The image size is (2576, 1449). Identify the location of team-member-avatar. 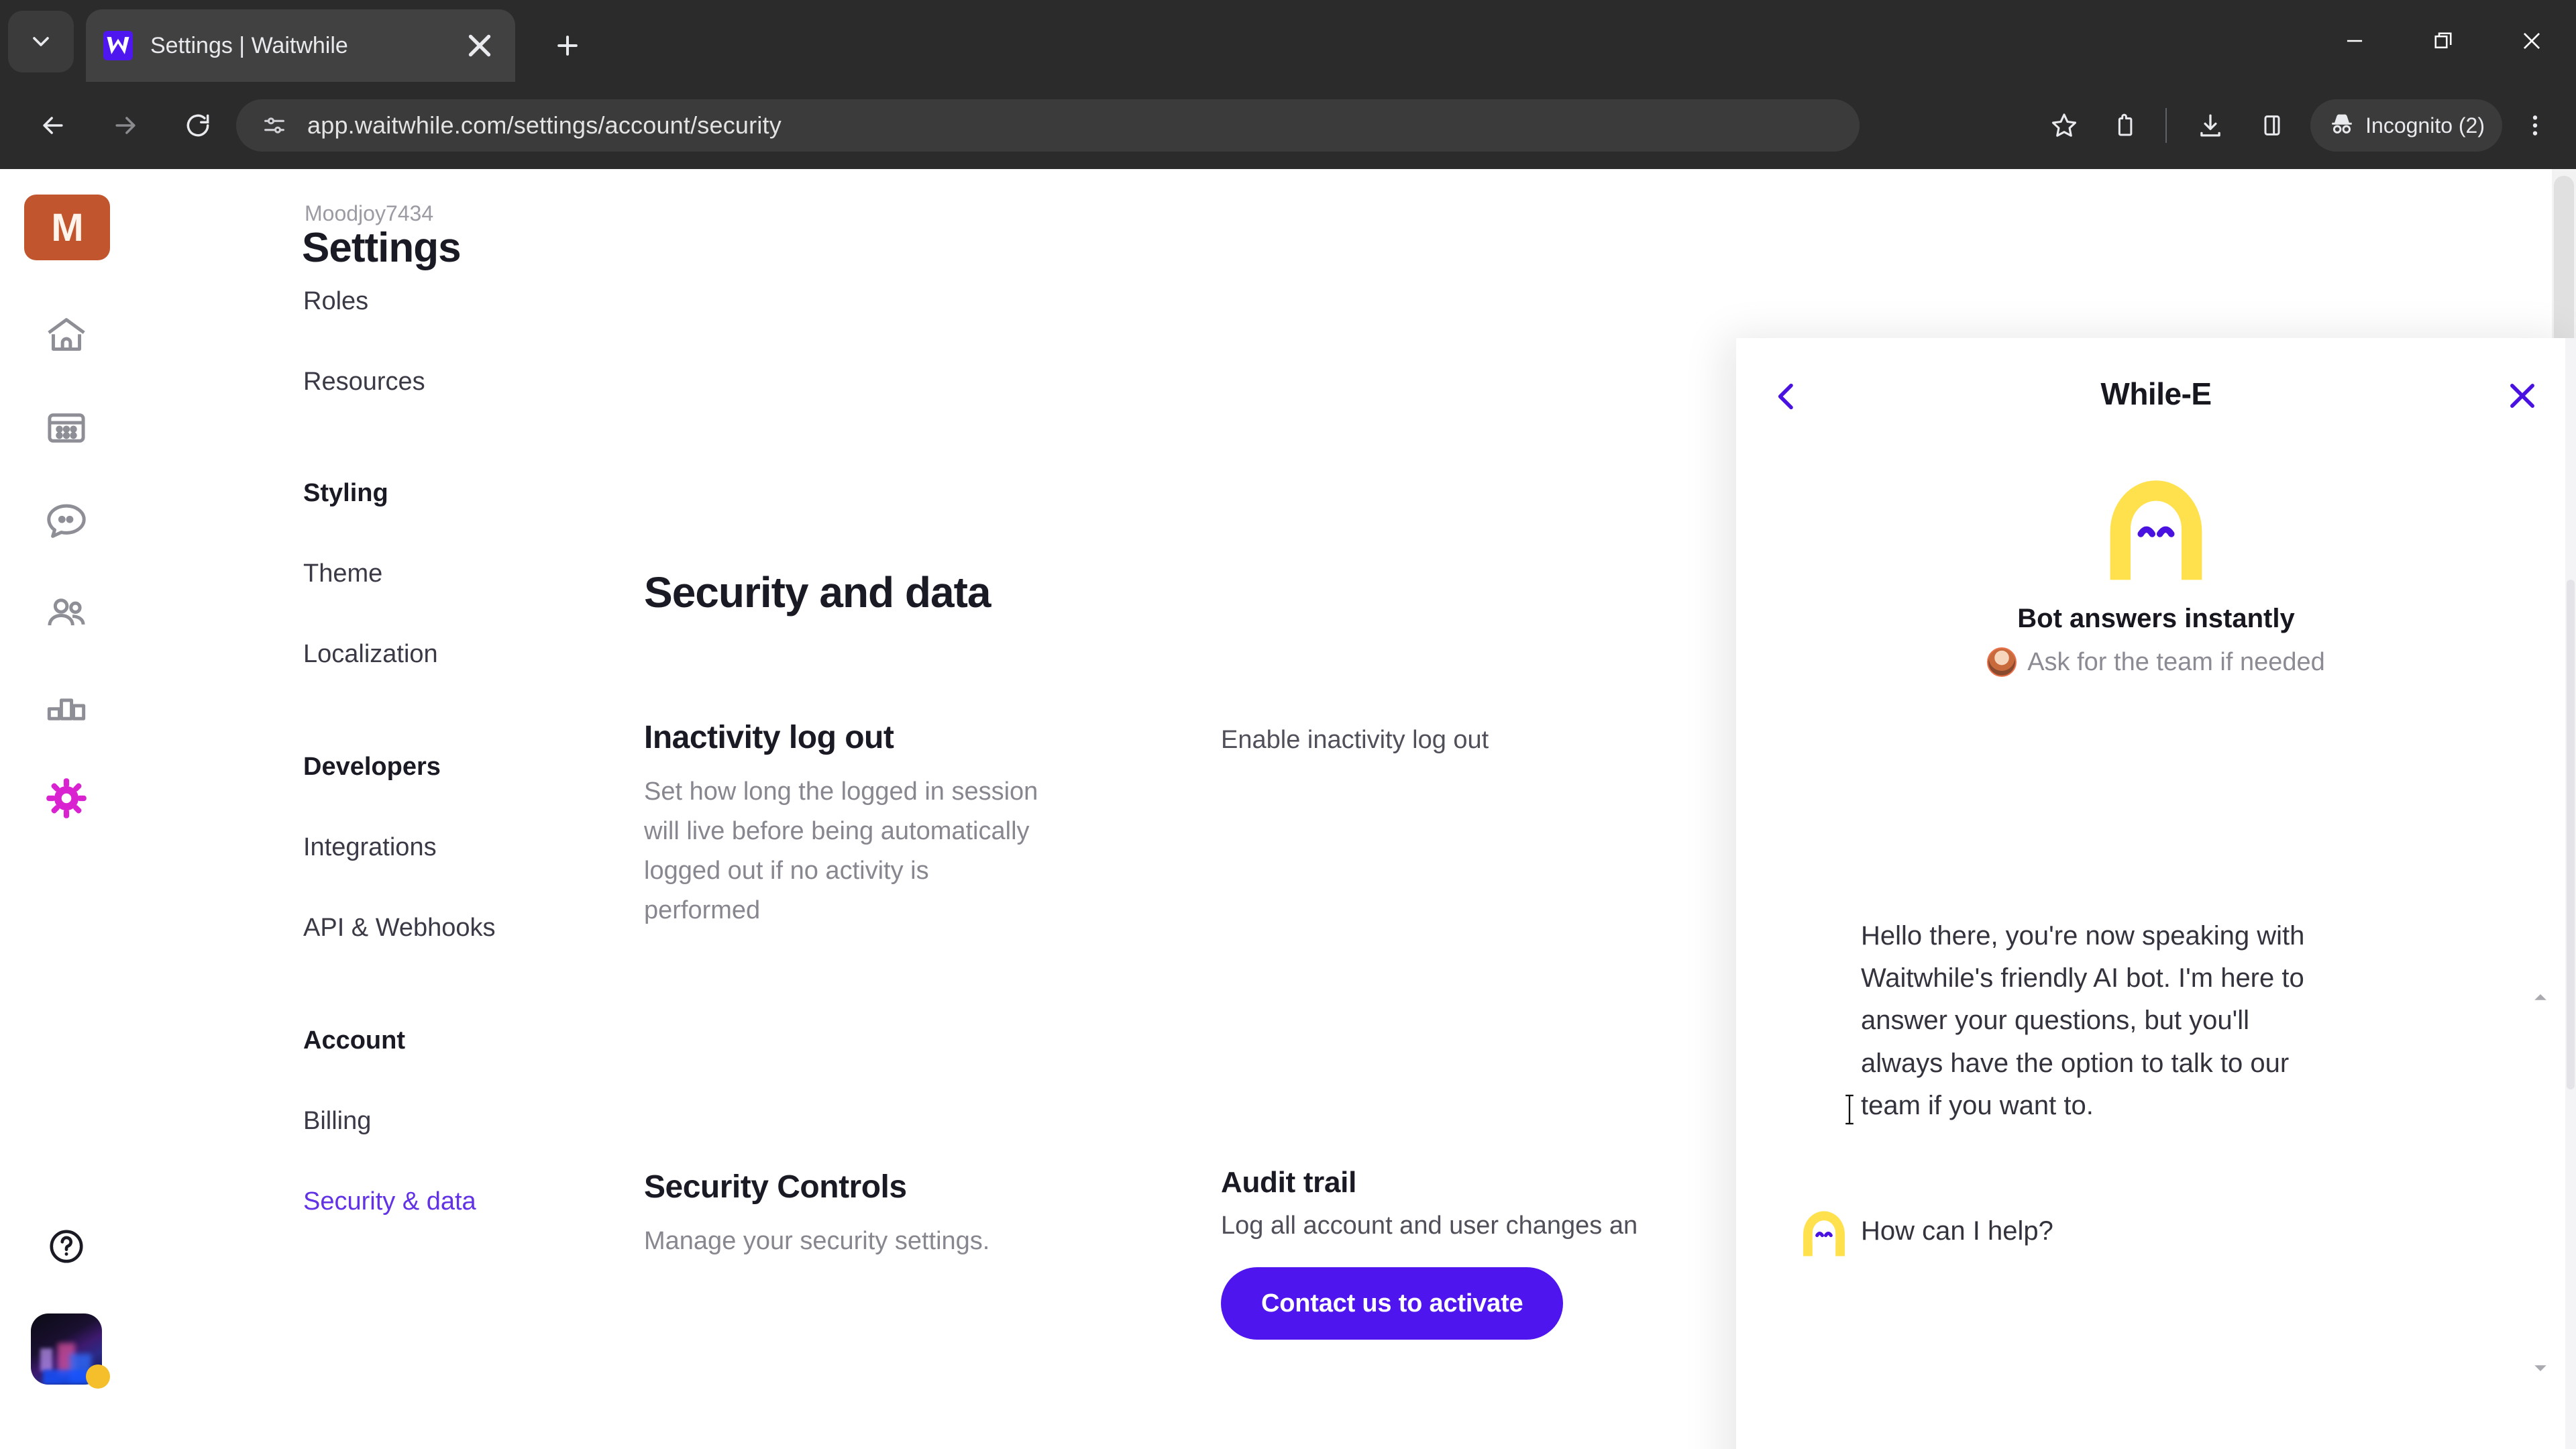
(2002, 662).